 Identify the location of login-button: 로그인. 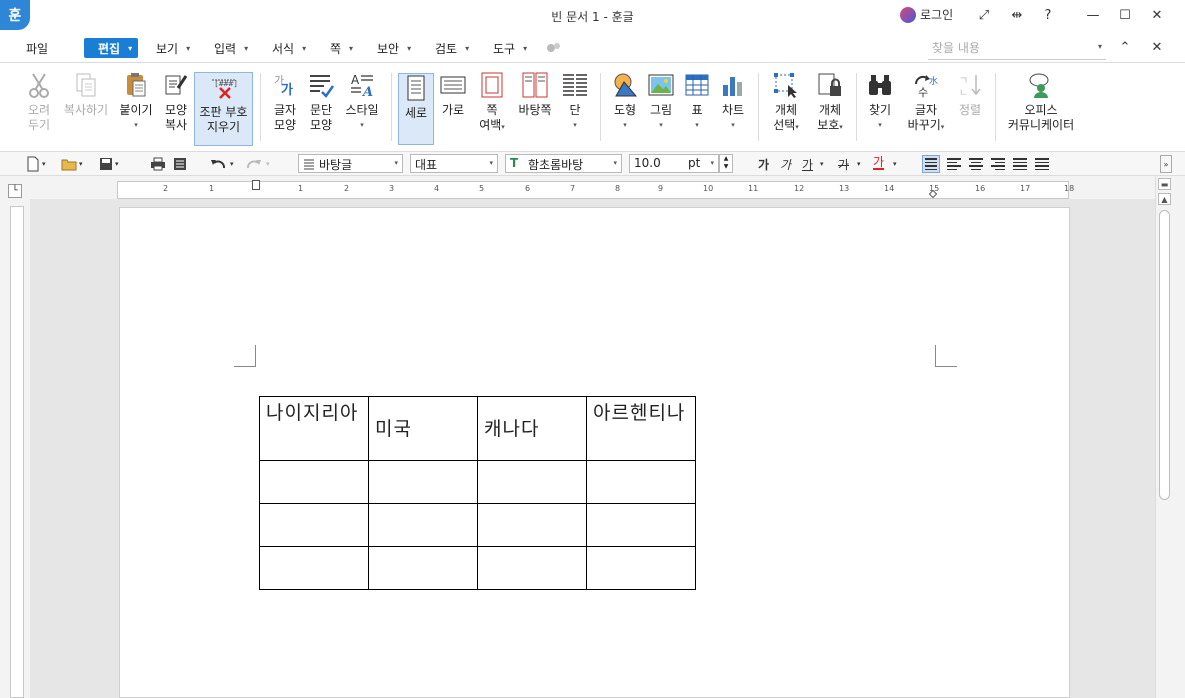
(926, 14).